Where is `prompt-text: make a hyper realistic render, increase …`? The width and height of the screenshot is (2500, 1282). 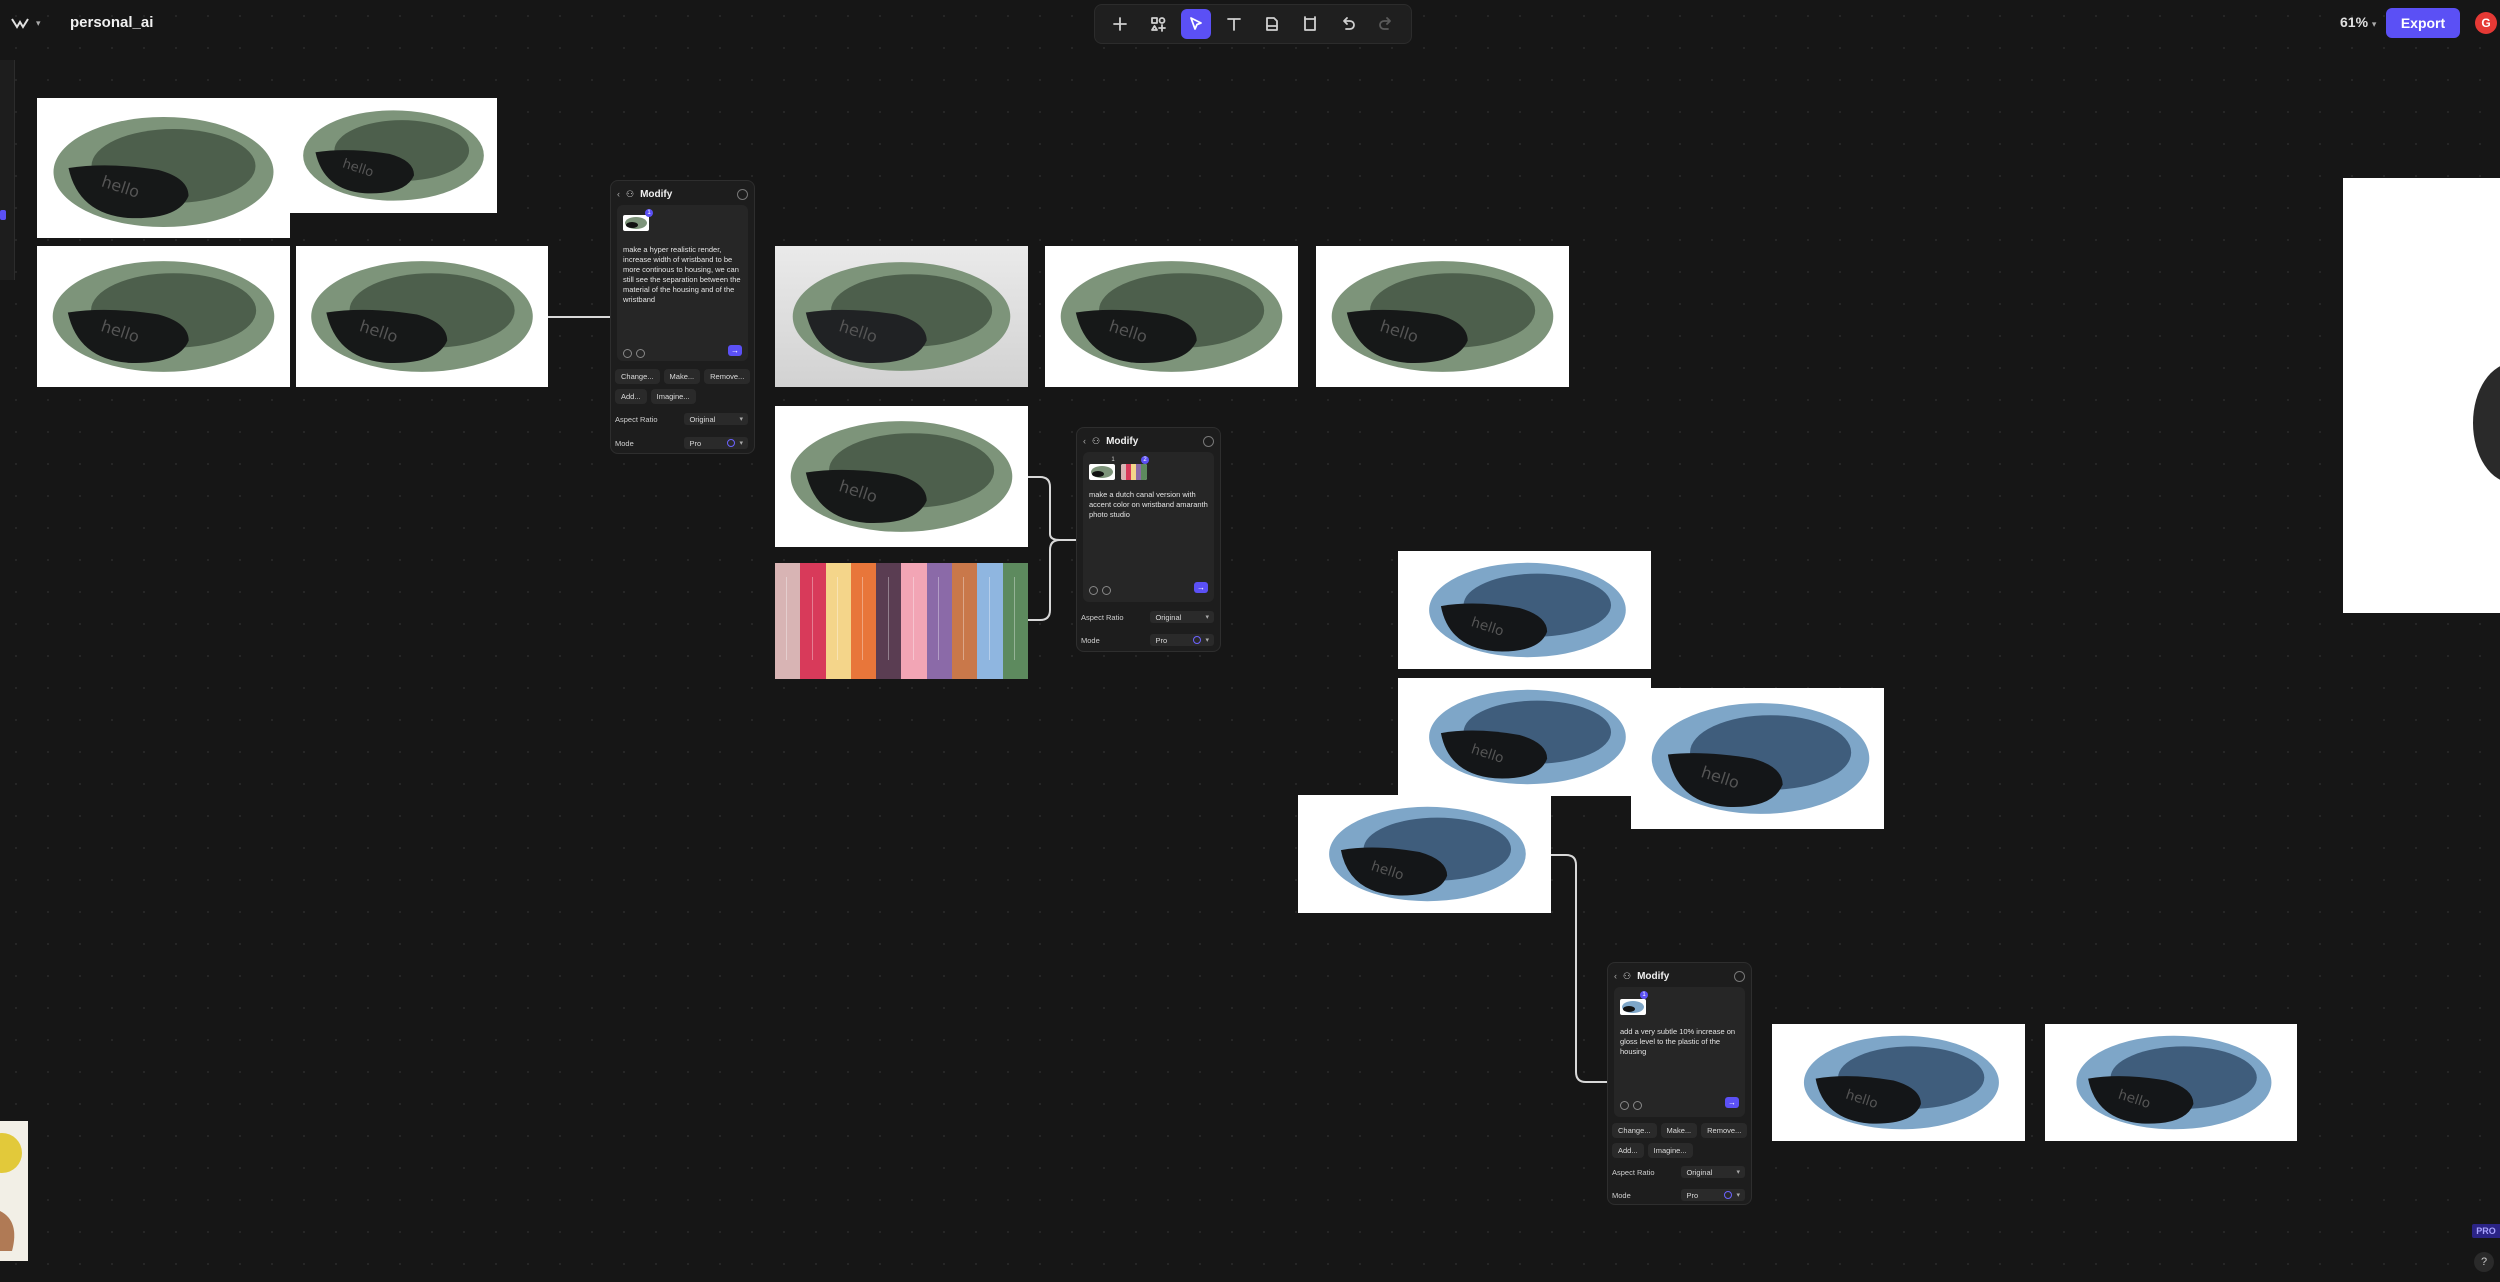 prompt-text: make a hyper realistic render, increase … is located at coordinates (682, 275).